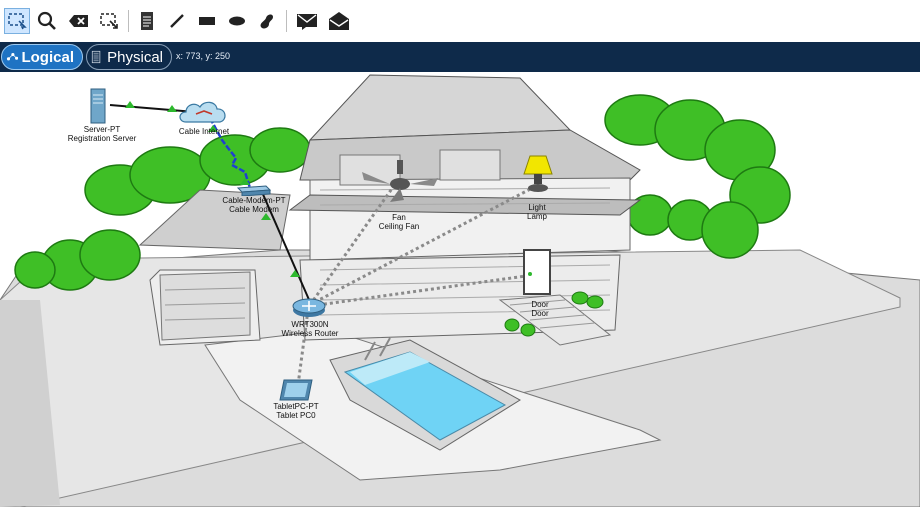  I want to click on delete-icon, so click(78, 21).